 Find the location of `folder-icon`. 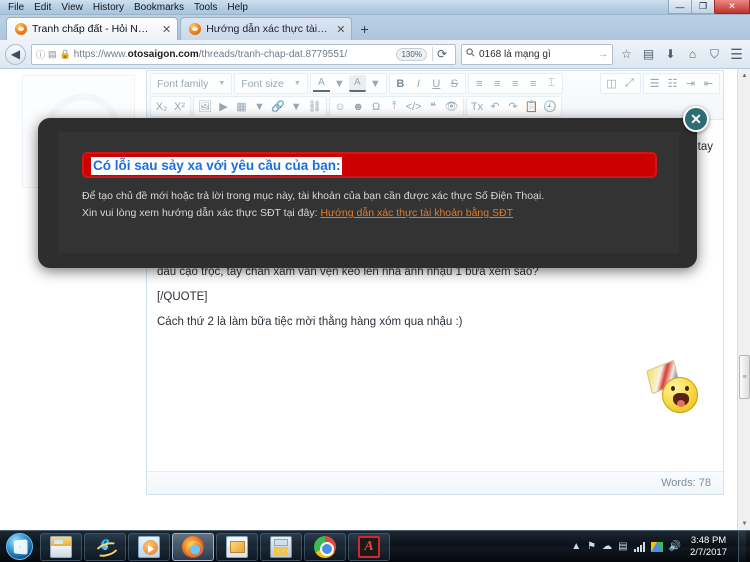

folder-icon is located at coordinates (61, 546).